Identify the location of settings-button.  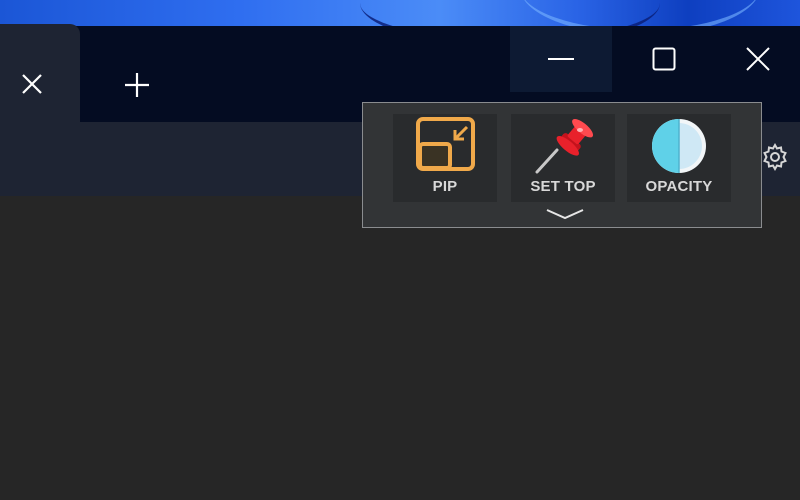
(775, 157).